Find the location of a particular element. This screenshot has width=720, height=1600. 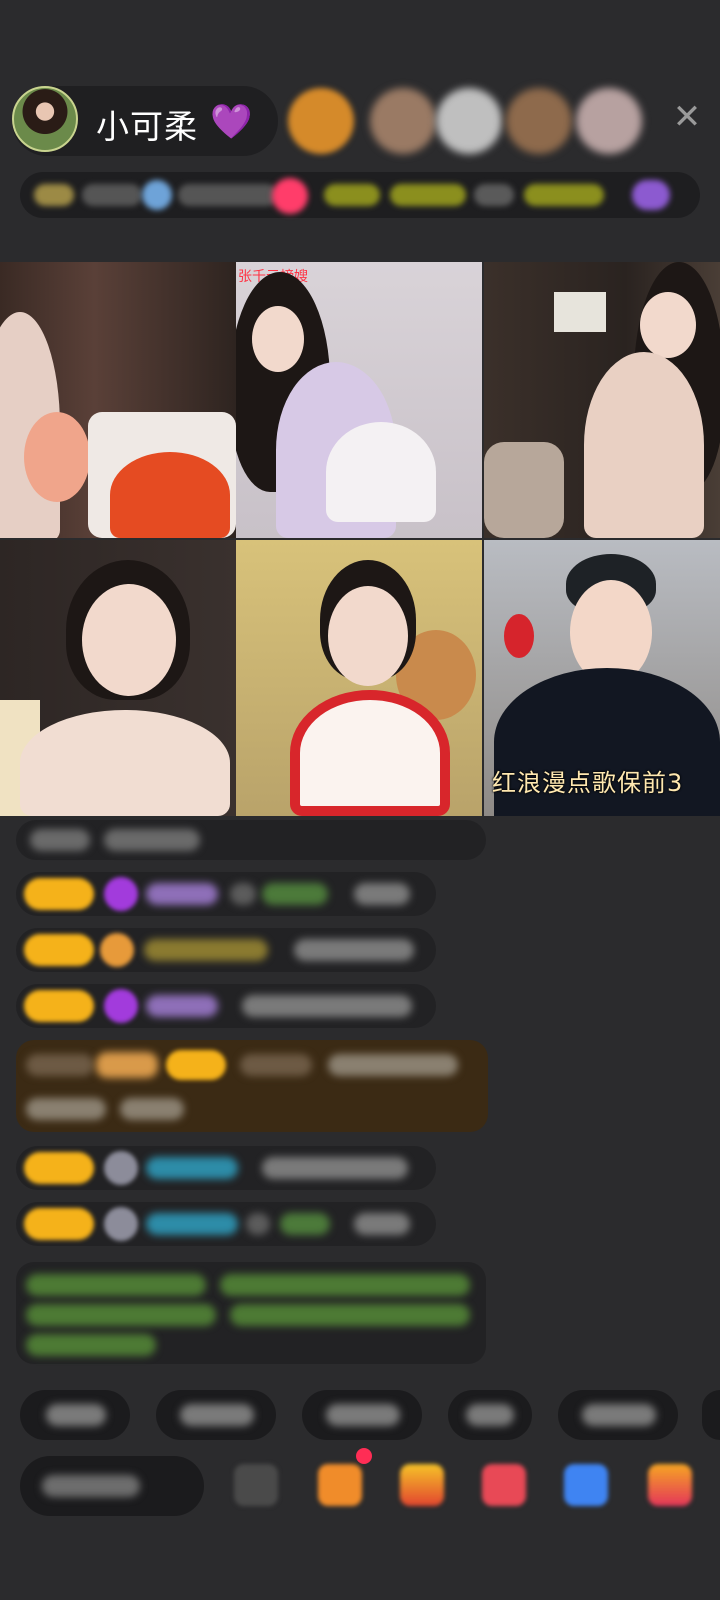

host-avatar is located at coordinates (45, 119).